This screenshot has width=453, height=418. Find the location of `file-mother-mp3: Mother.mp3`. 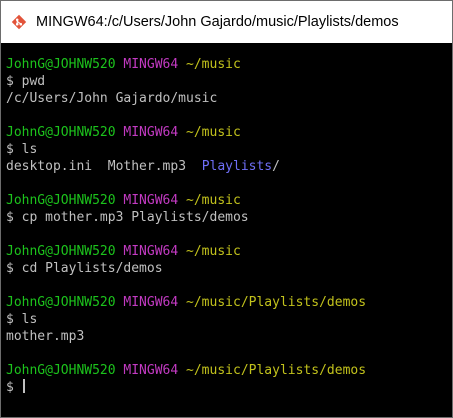

file-mother-mp3: Mother.mp3 is located at coordinates (147, 166).